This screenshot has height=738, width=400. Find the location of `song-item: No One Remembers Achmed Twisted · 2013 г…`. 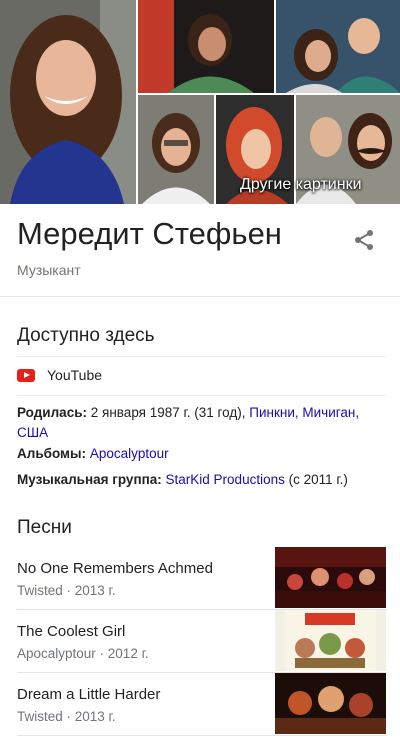

song-item: No One Remembers Achmed Twisted · 2013 г… is located at coordinates (202, 578).